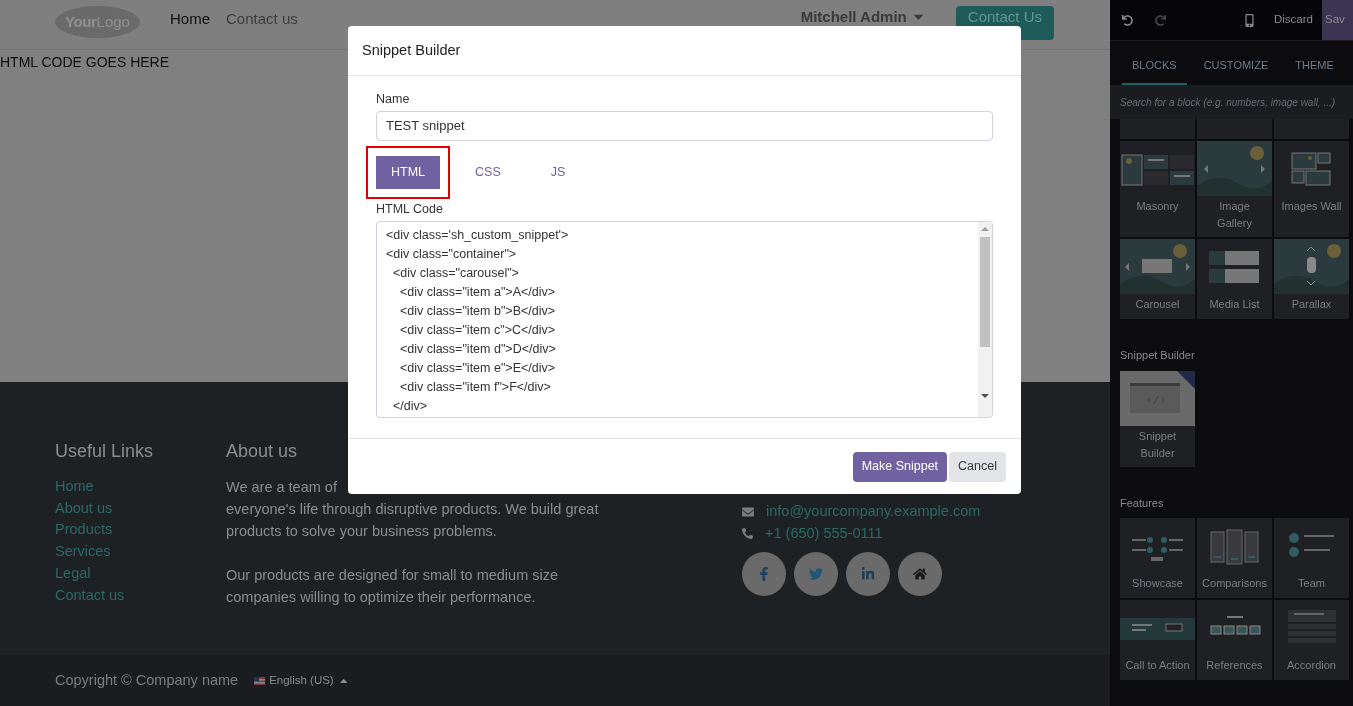 This screenshot has height=706, width=1353. Describe the element at coordinates (84, 530) in the screenshot. I see `footer-link: Products` at that location.